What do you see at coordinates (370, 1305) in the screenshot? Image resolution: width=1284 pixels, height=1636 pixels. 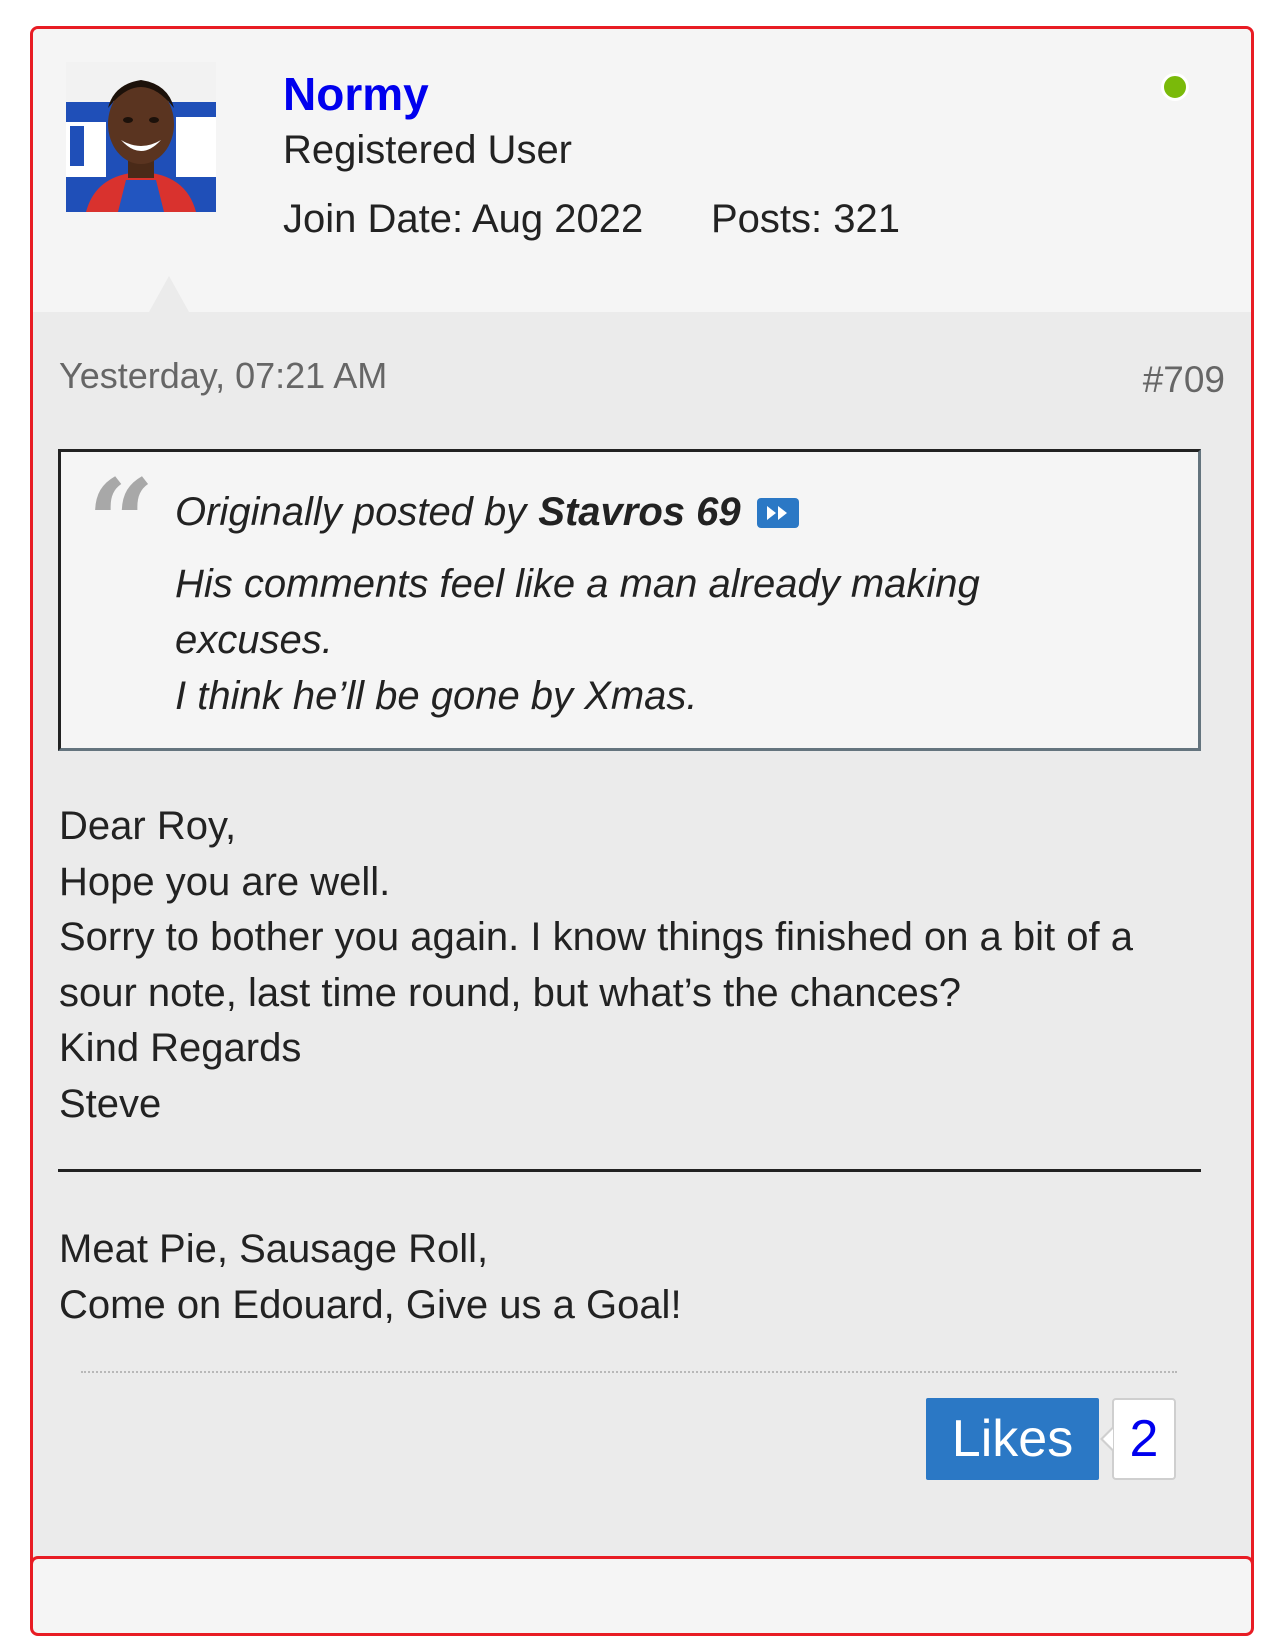 I see `signature-line: Come on Edouard, Give us a Goal!` at bounding box center [370, 1305].